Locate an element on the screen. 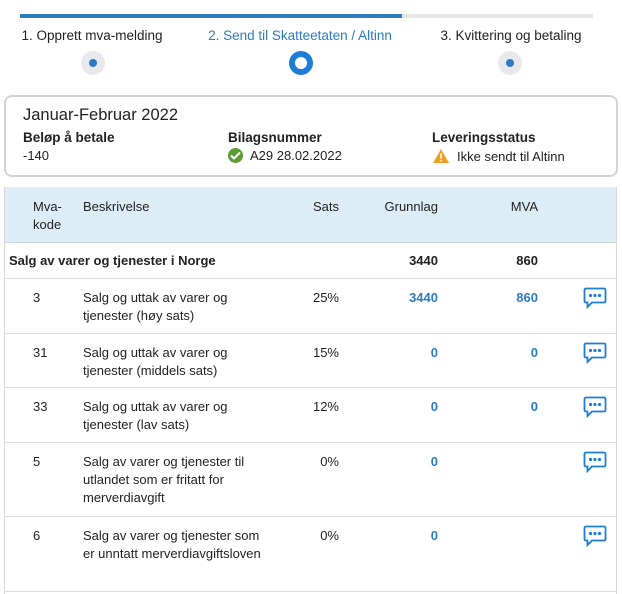 Image resolution: width=622 pixels, height=594 pixels. table-header: Mva- kode Beskrivelse Sats Grunnlag MVA is located at coordinates (310, 215).